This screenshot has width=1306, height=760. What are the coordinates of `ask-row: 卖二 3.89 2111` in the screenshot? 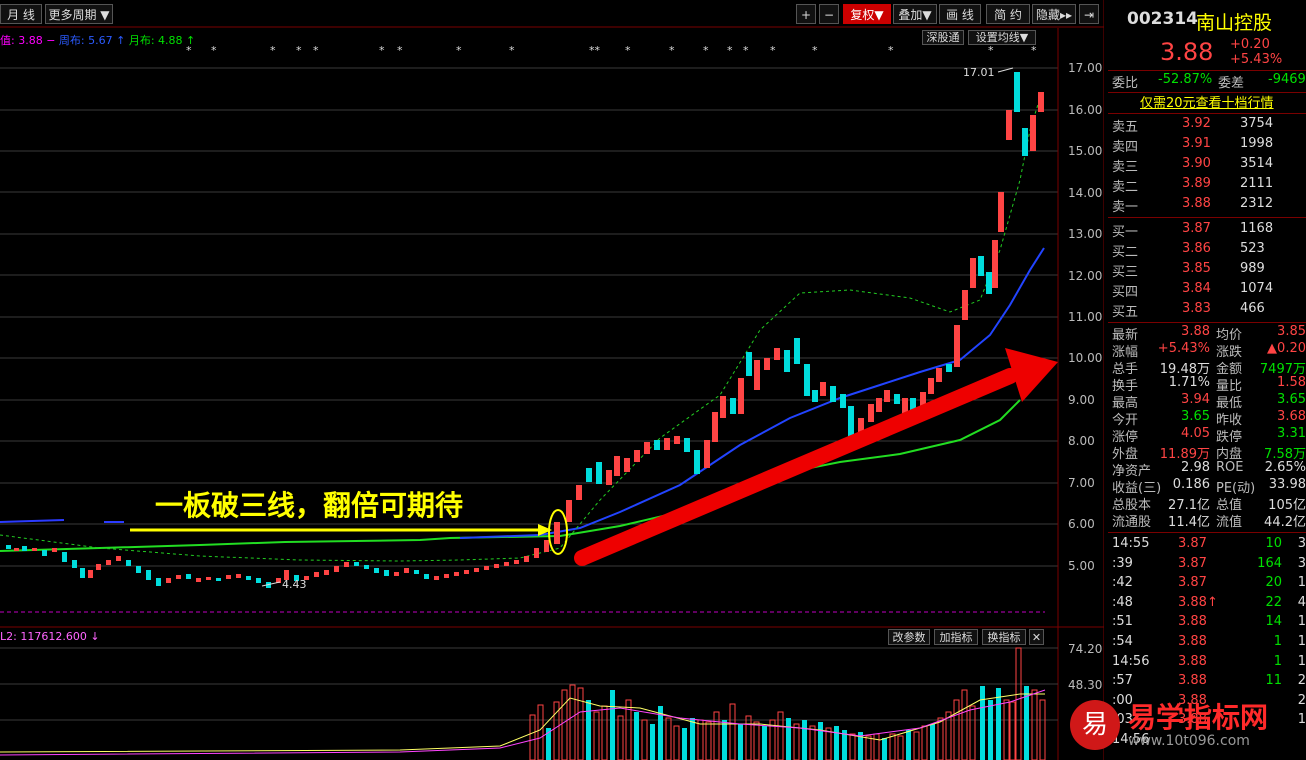 It's located at (1206, 186).